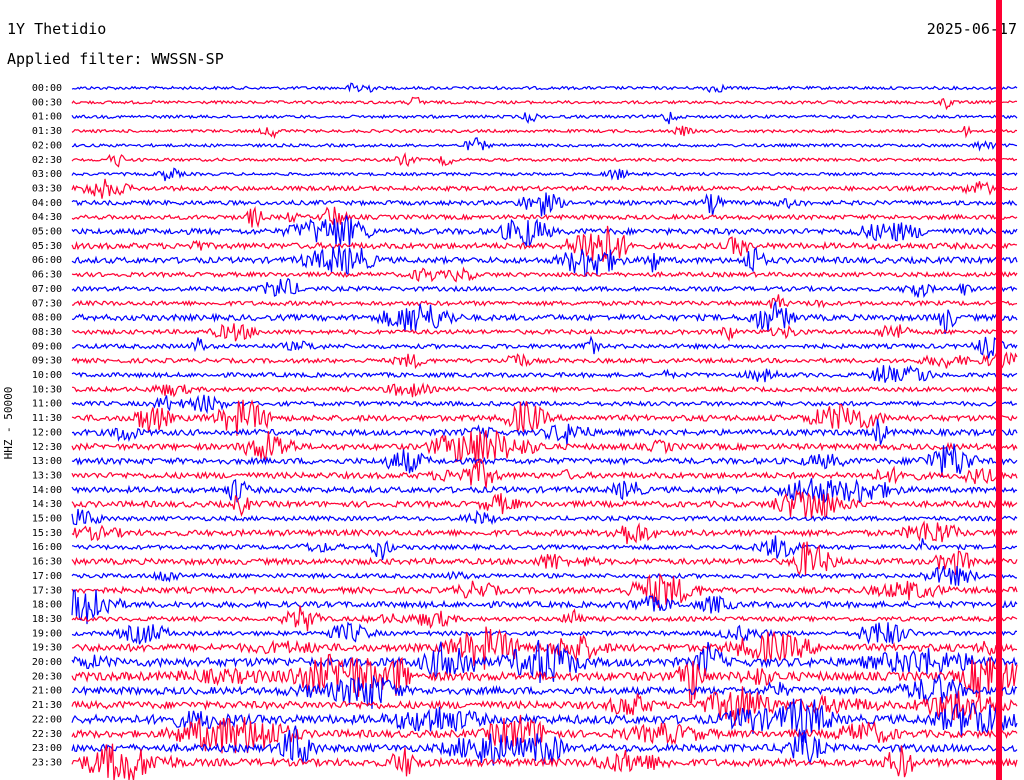 Image resolution: width=1024 pixels, height=780 pixels. I want to click on time-tick-1300: 13:00, so click(47, 461).